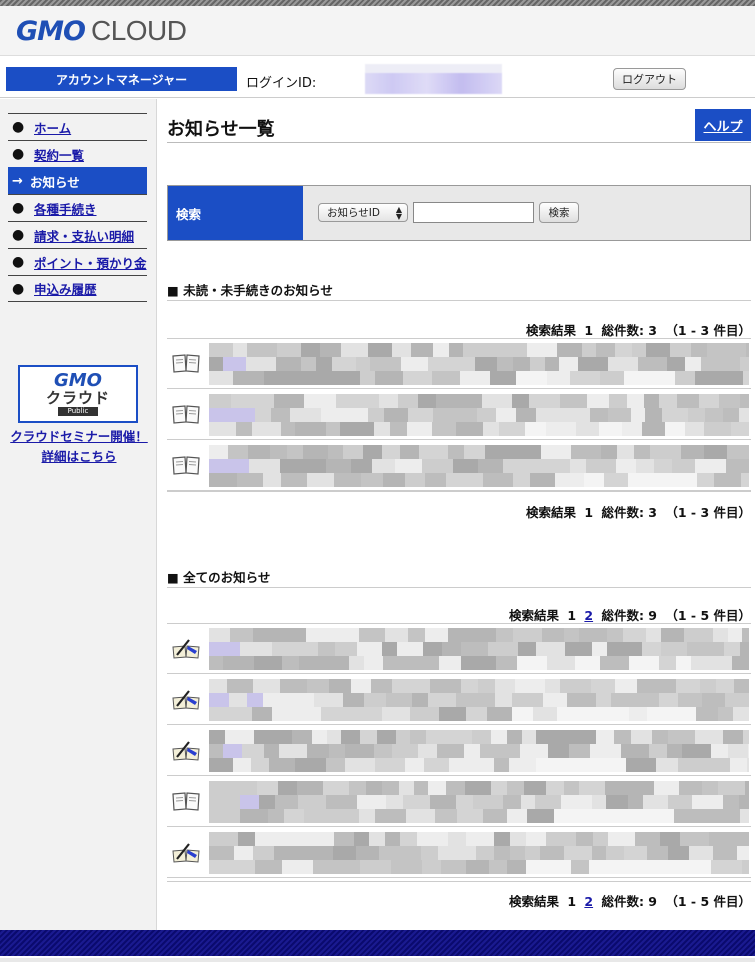 The image size is (755, 962). What do you see at coordinates (353, 213) in the screenshot?
I see `search-select-value: お知らせID` at bounding box center [353, 213].